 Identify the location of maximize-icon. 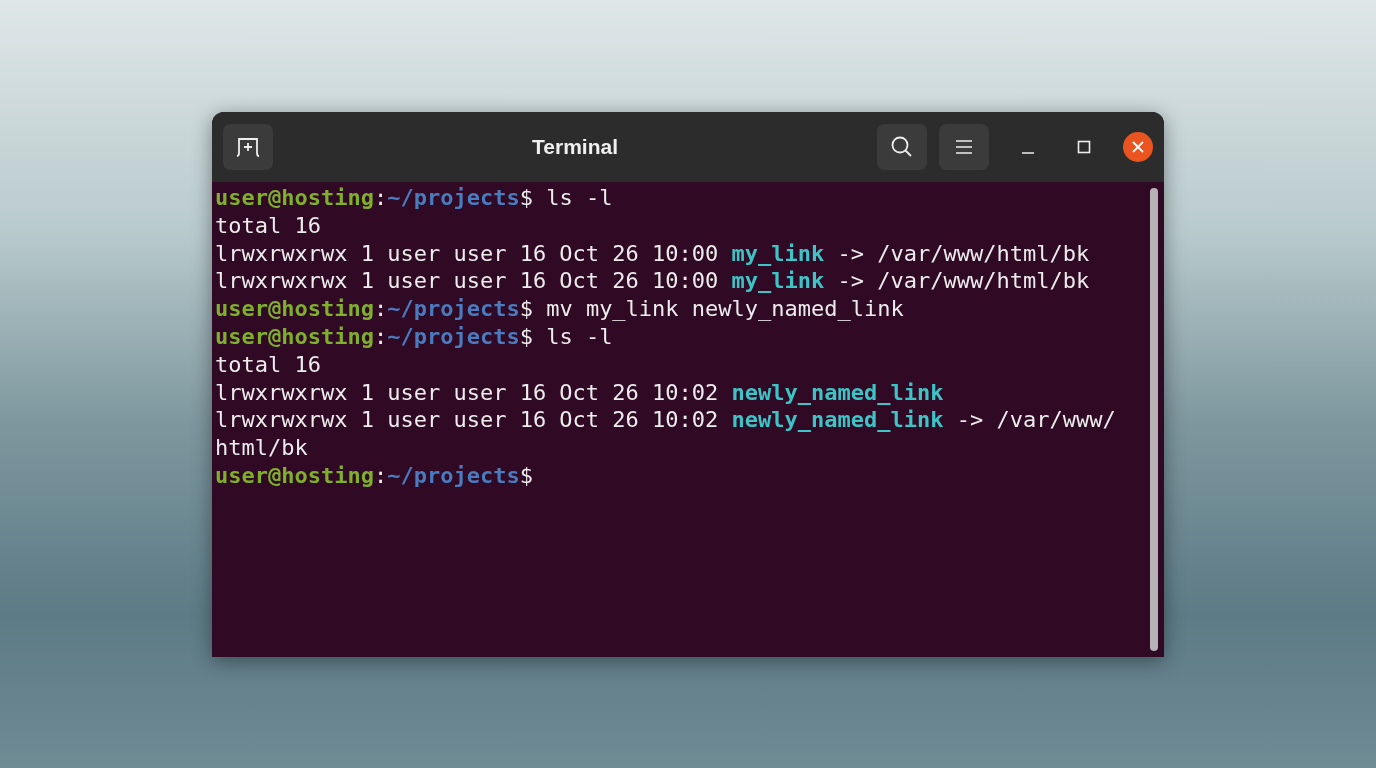
(1084, 147).